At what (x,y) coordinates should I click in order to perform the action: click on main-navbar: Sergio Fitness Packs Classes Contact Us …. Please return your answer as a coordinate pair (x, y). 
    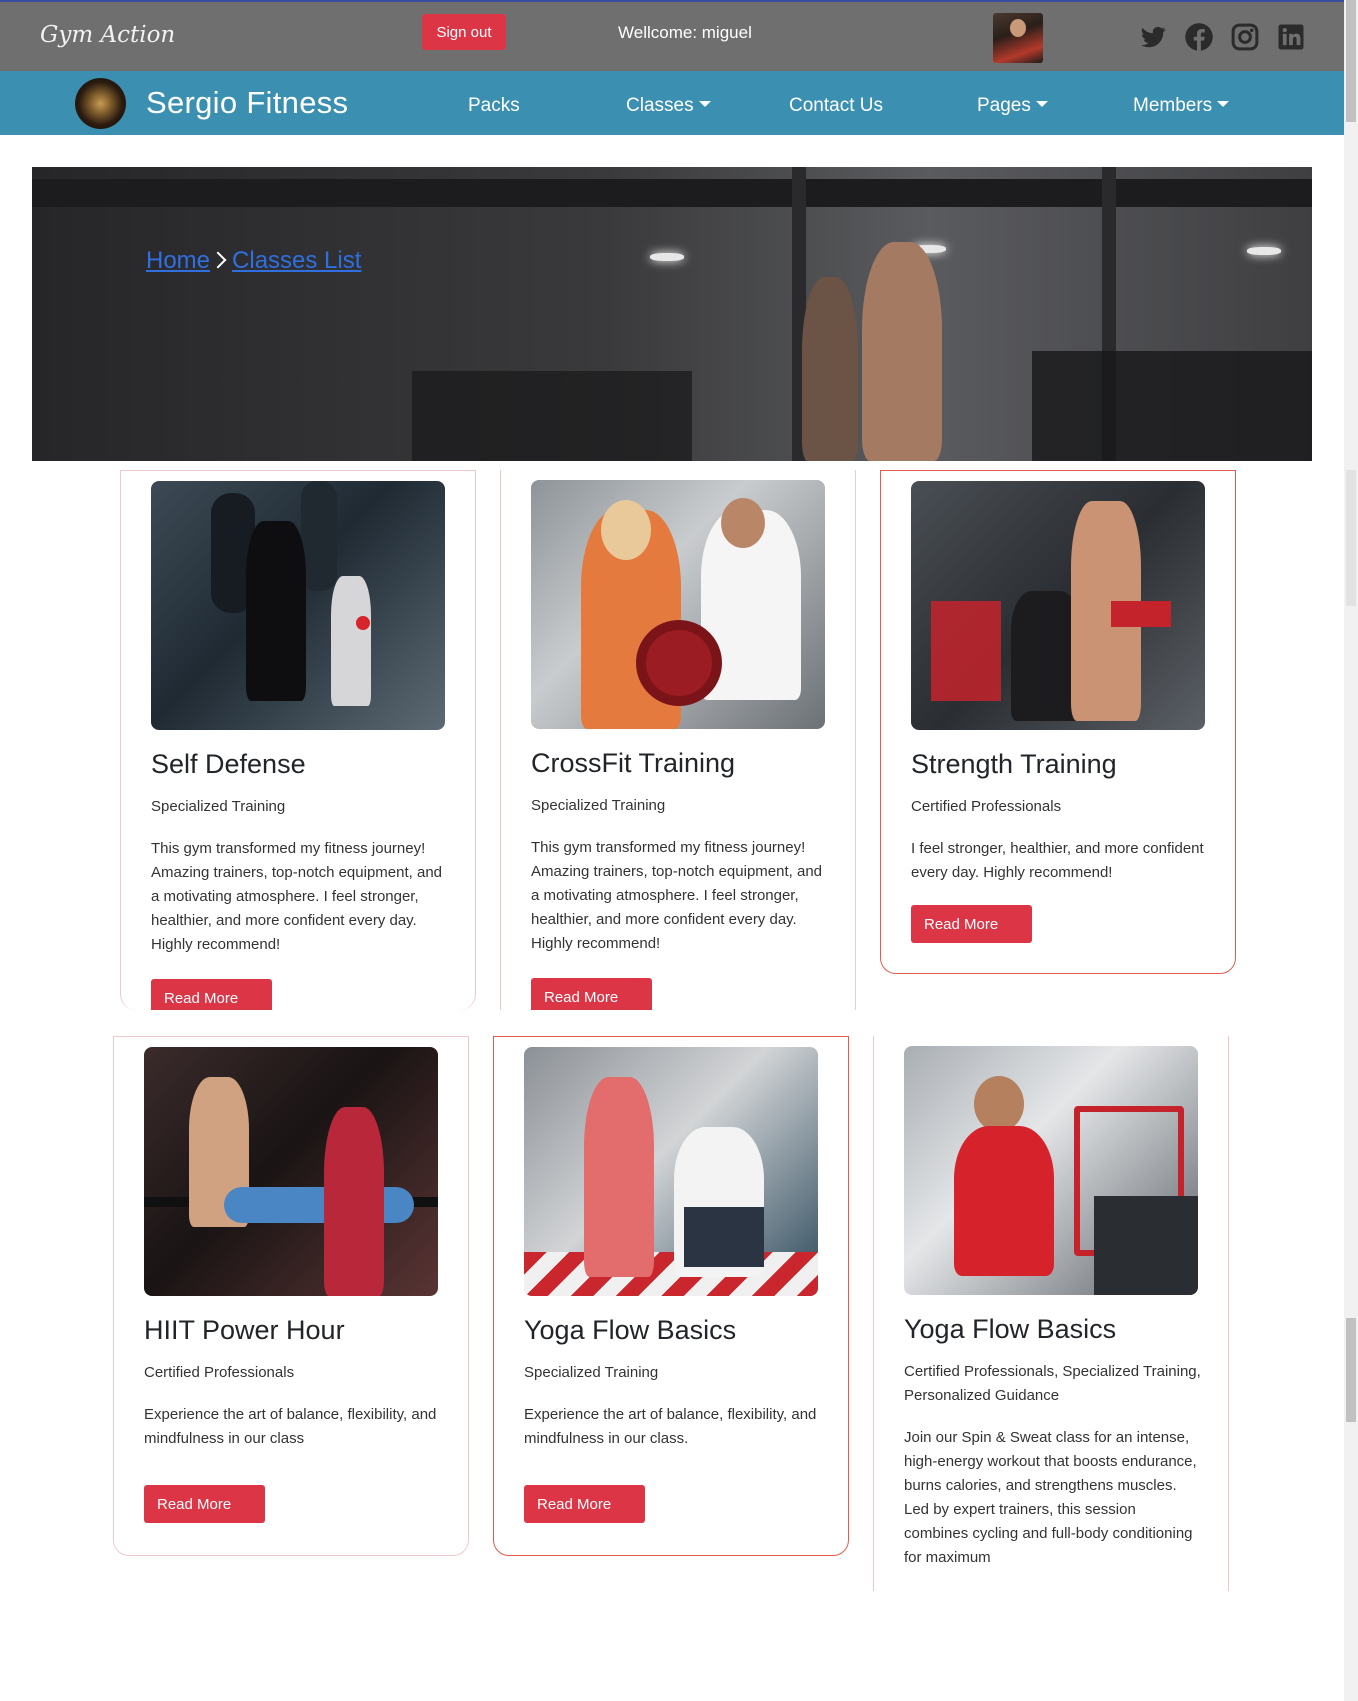
    Looking at the image, I should click on (672, 103).